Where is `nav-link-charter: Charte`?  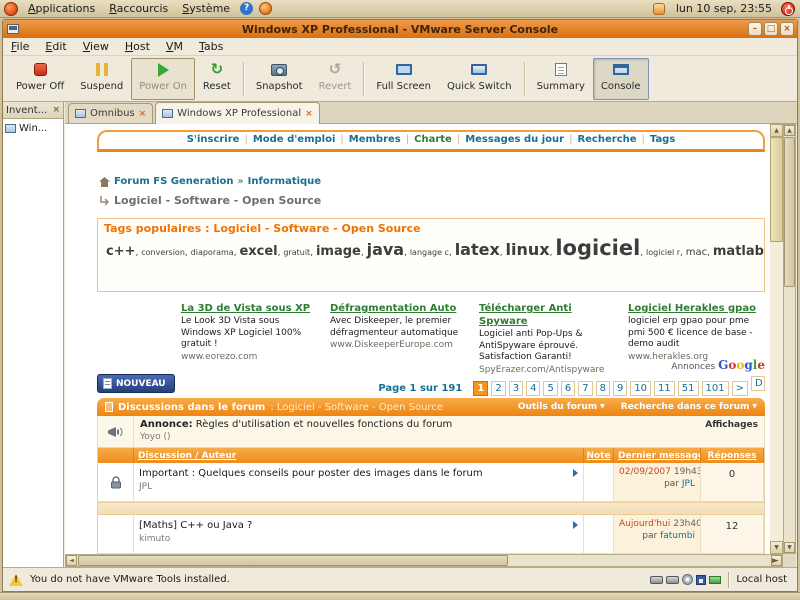
nav-link-charter: Charte is located at coordinates (439, 139).